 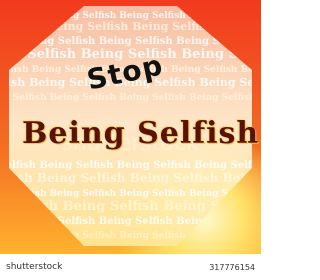 What do you see at coordinates (232, 267) in the screenshot?
I see `image-id: 317776154` at bounding box center [232, 267].